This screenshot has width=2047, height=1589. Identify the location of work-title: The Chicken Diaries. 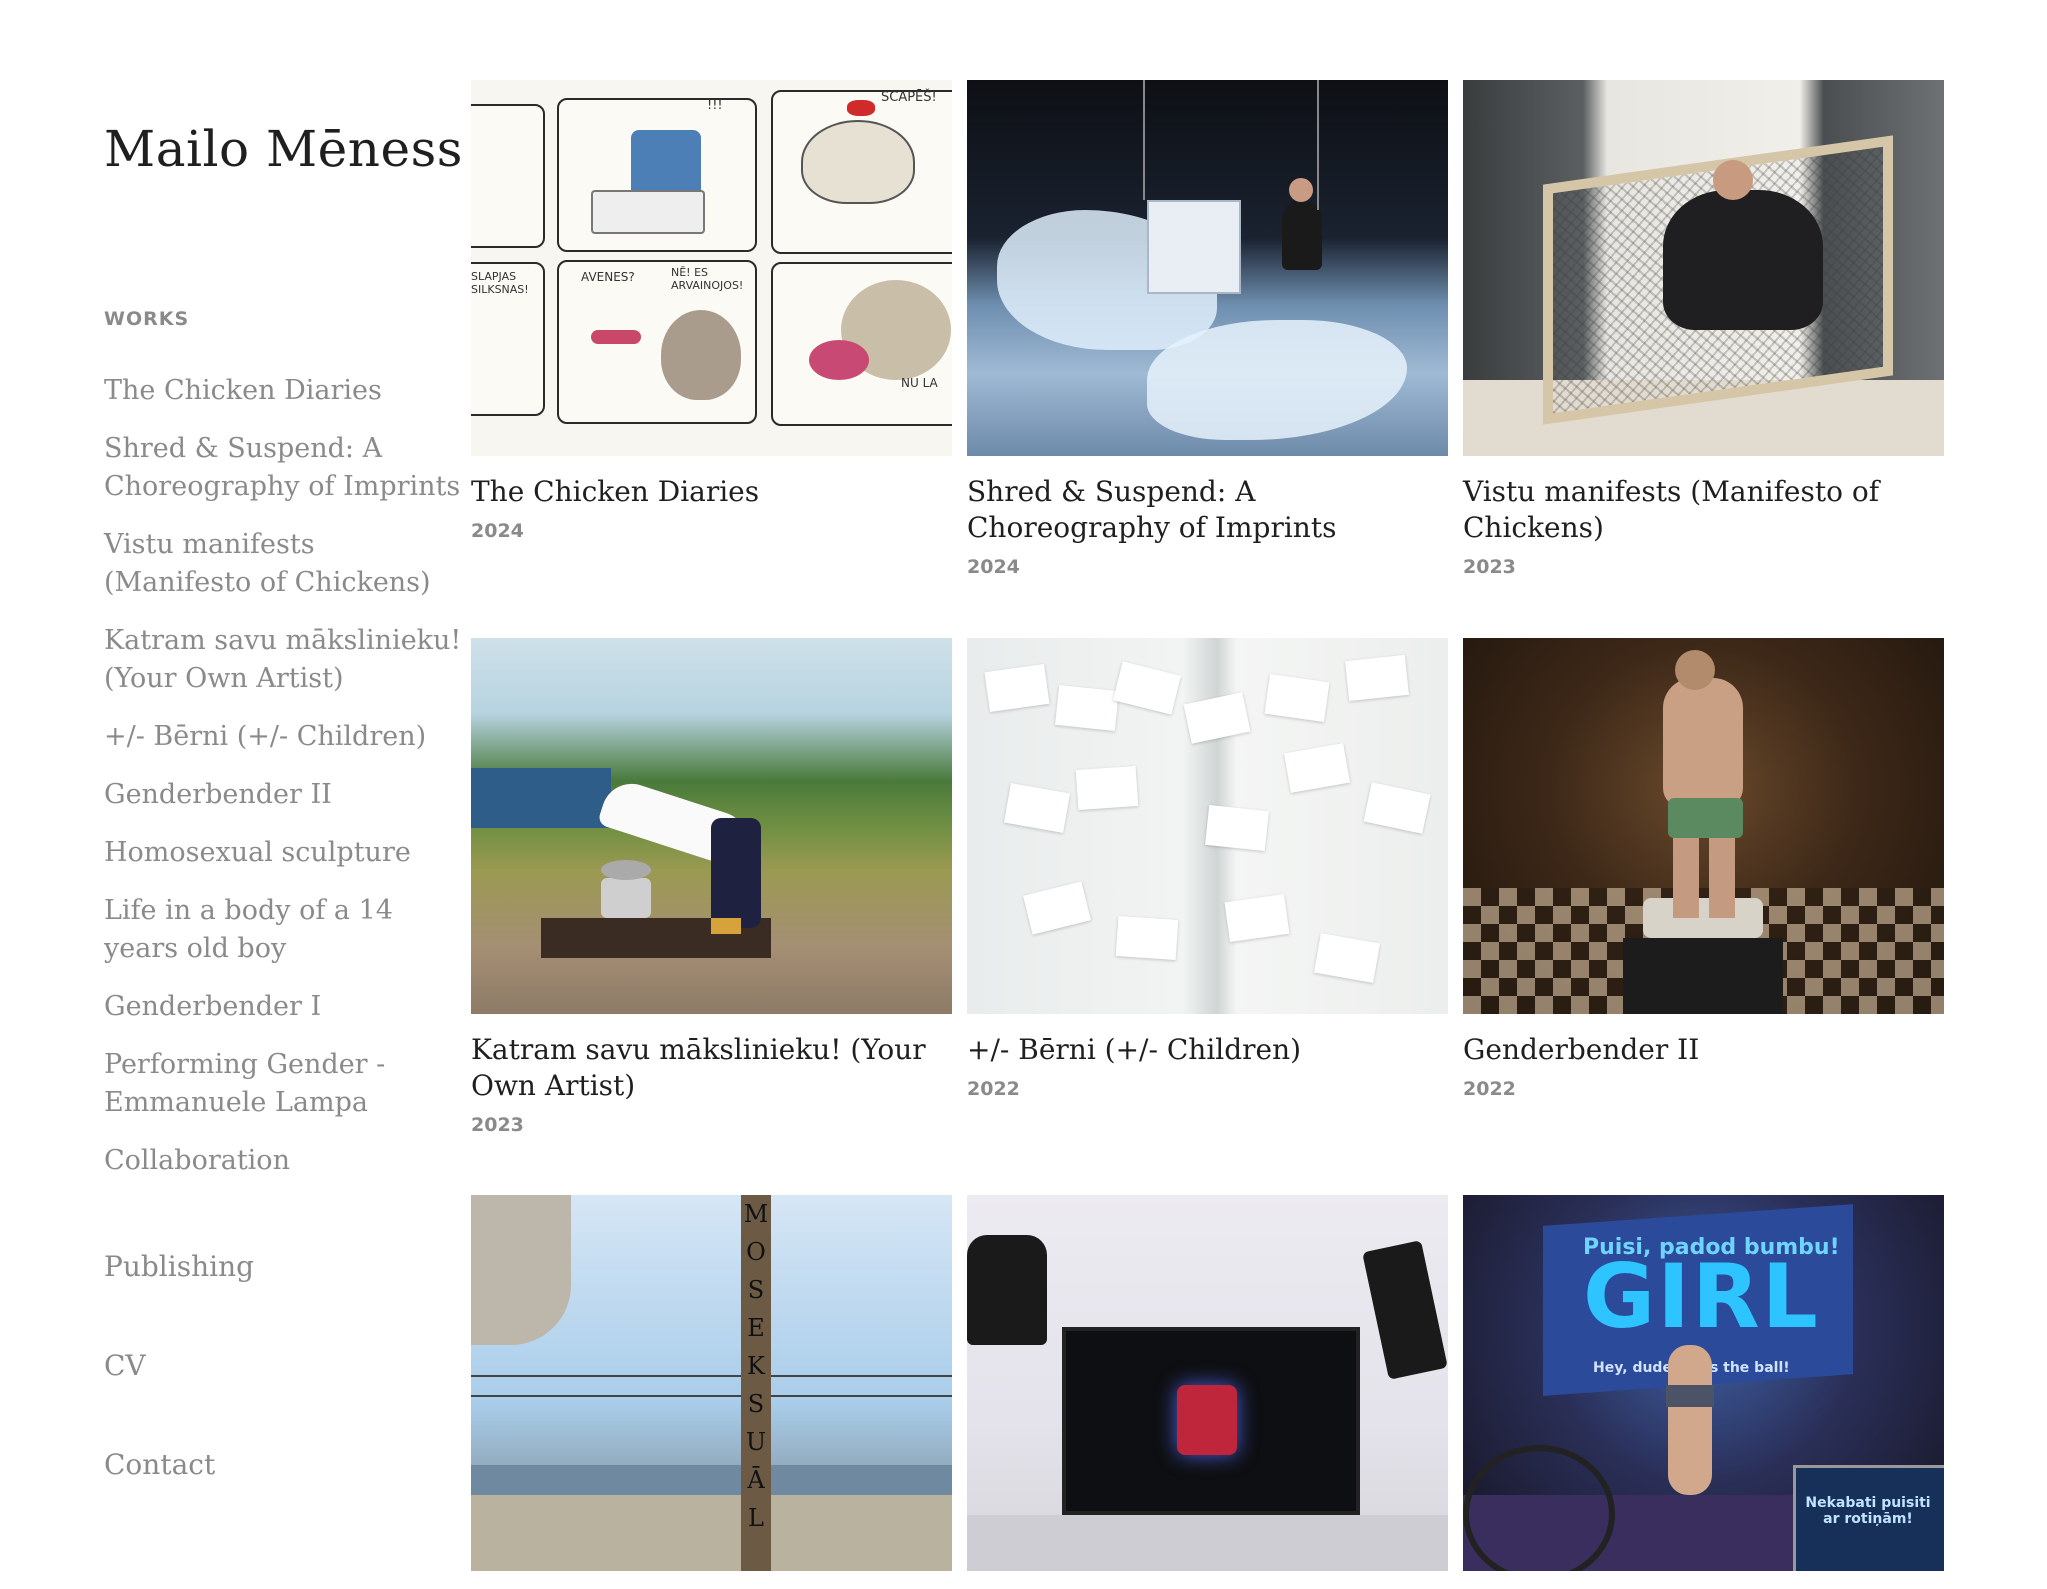
(711, 492).